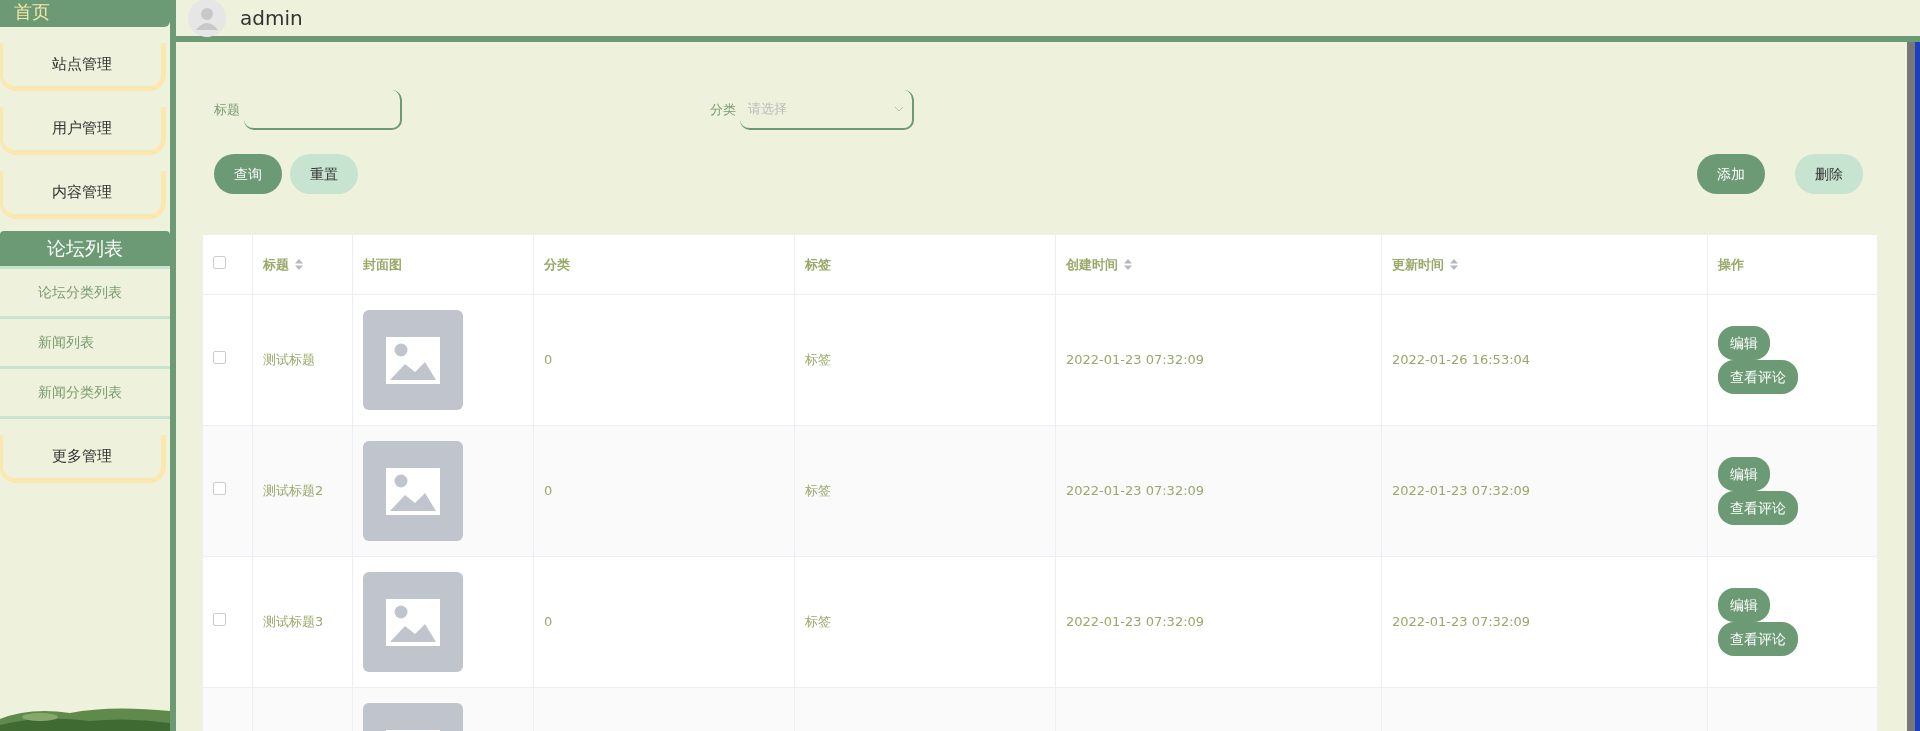  I want to click on table-cell: 测试标题3, so click(293, 622).